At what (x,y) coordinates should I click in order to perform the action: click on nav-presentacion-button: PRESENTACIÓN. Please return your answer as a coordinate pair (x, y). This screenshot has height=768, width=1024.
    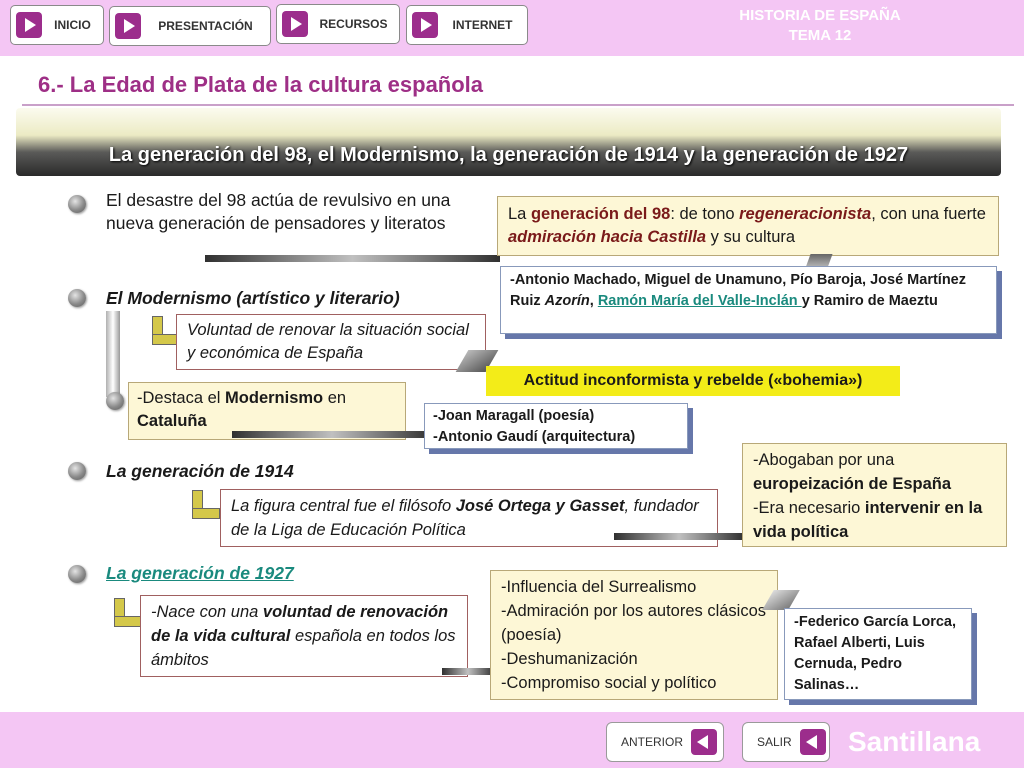
    Looking at the image, I should click on (190, 26).